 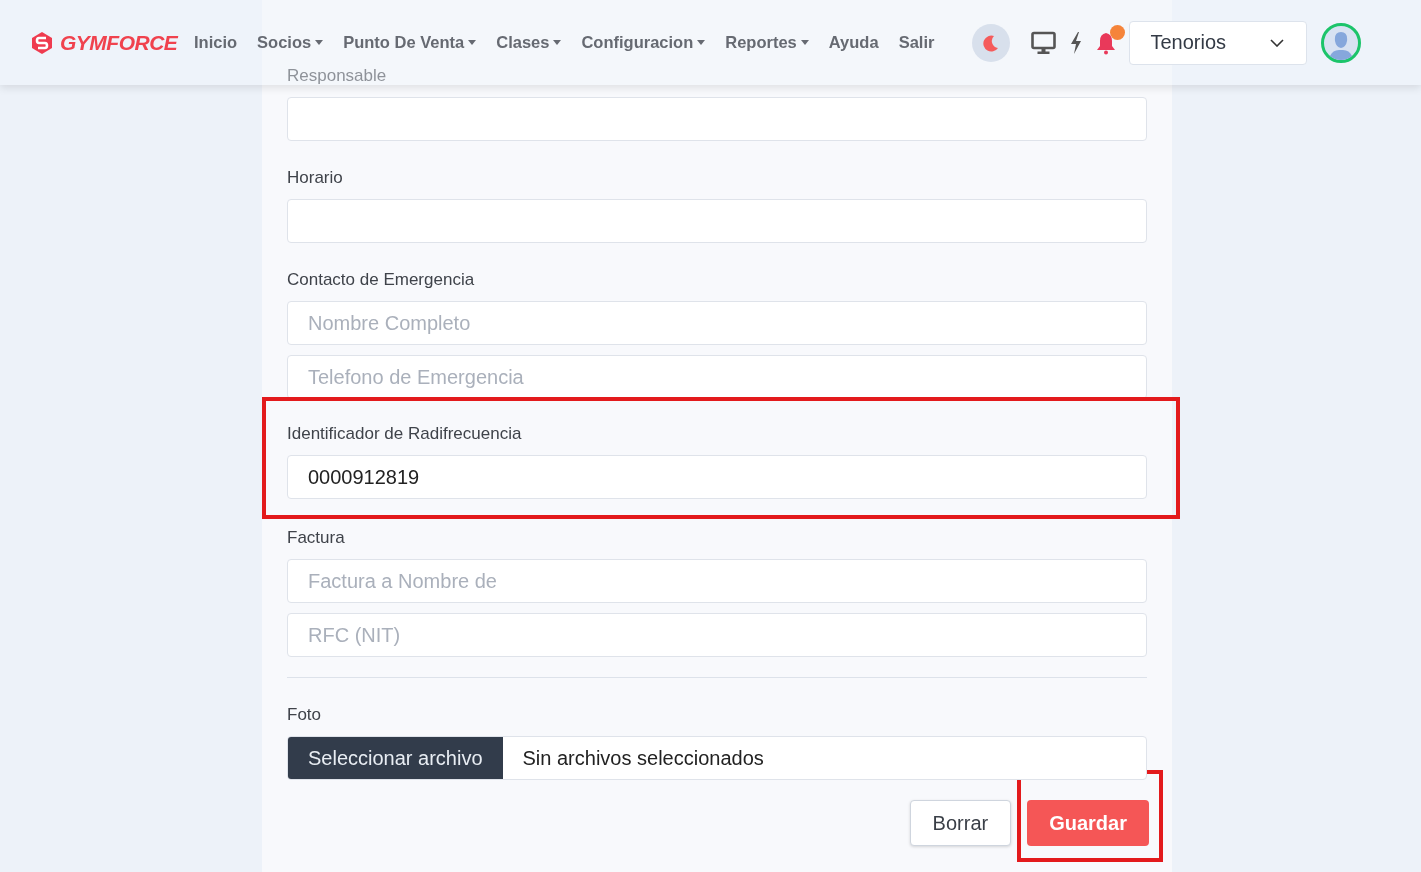 What do you see at coordinates (1218, 42) in the screenshot?
I see `branch-select: Tenorios` at bounding box center [1218, 42].